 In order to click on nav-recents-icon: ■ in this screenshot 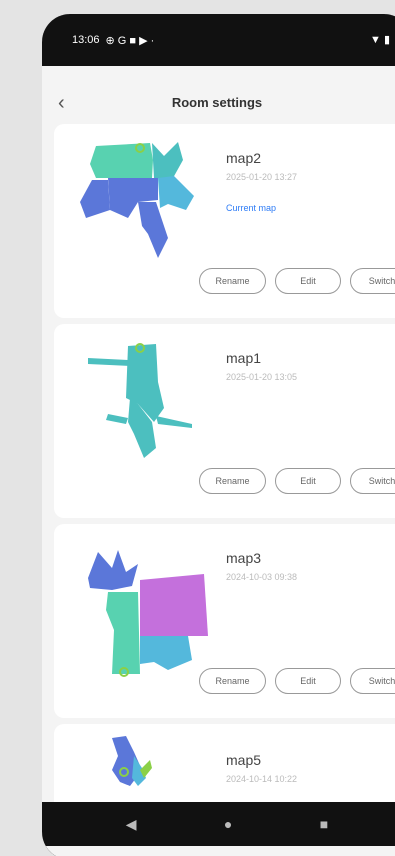, I will do `click(324, 824)`.